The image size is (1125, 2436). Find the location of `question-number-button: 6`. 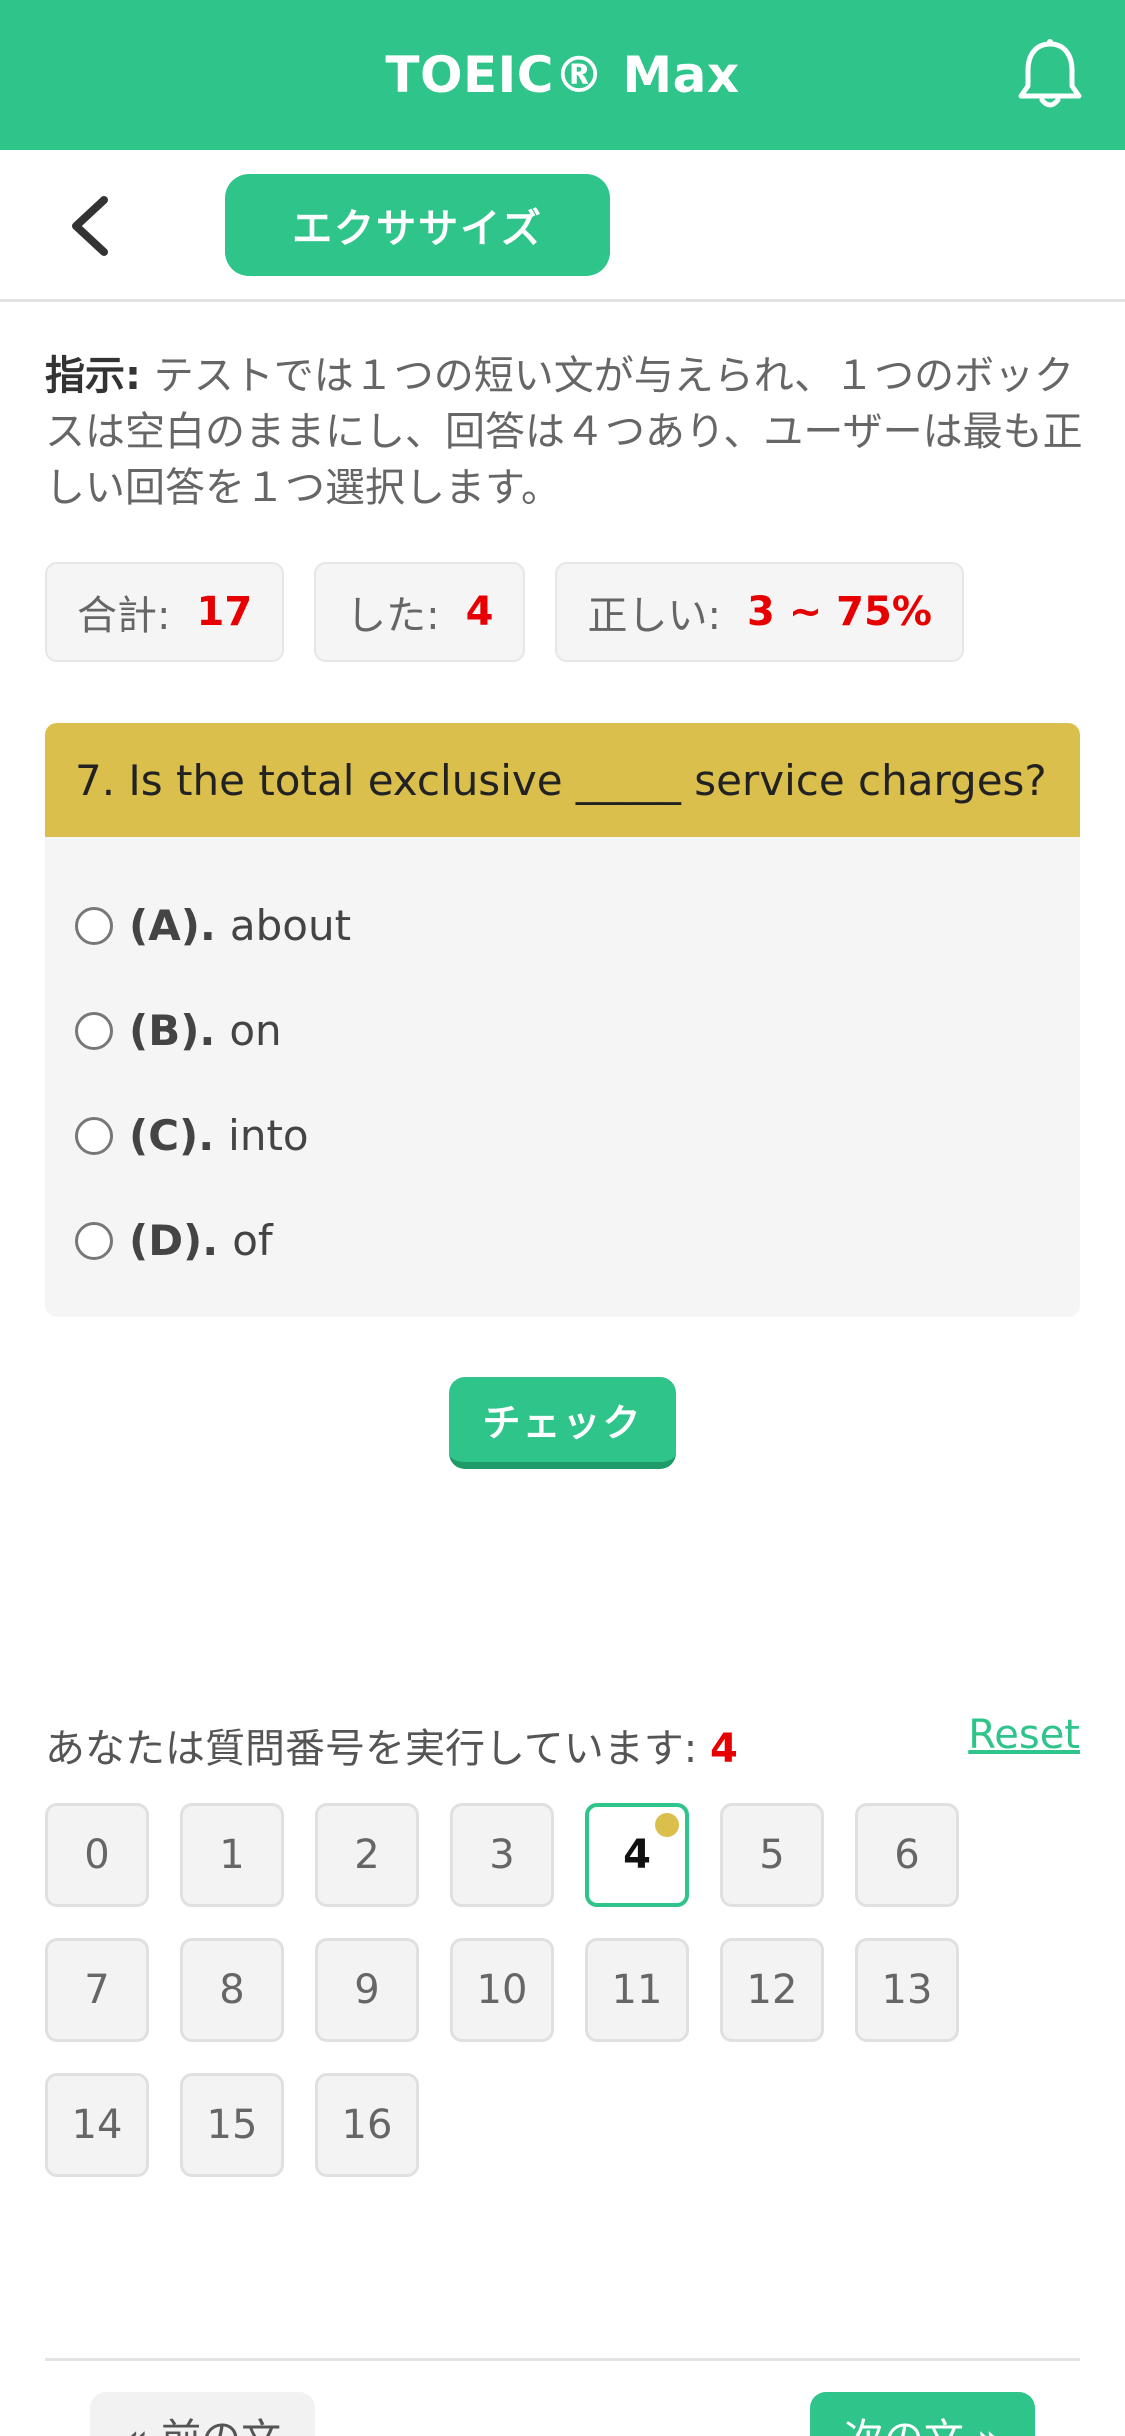

question-number-button: 6 is located at coordinates (907, 1855).